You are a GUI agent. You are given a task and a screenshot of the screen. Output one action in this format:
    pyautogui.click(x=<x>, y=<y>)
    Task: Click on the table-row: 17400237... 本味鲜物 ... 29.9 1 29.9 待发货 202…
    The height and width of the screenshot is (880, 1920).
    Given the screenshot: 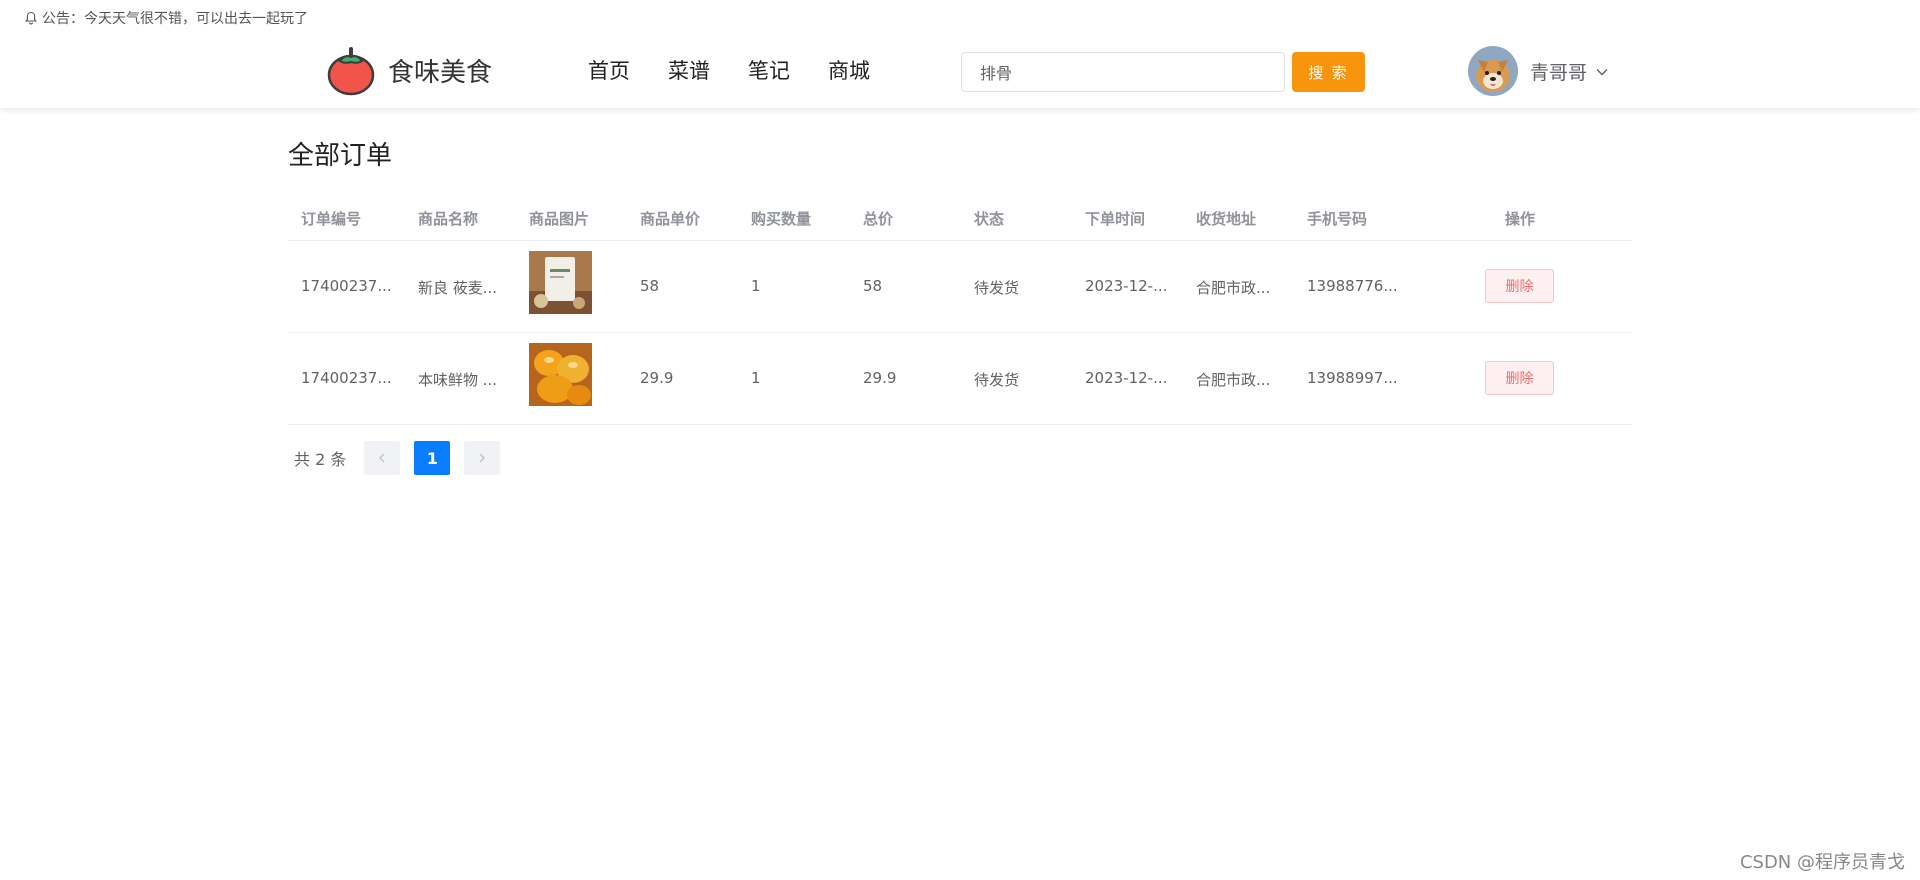 What is the action you would take?
    pyautogui.click(x=960, y=379)
    